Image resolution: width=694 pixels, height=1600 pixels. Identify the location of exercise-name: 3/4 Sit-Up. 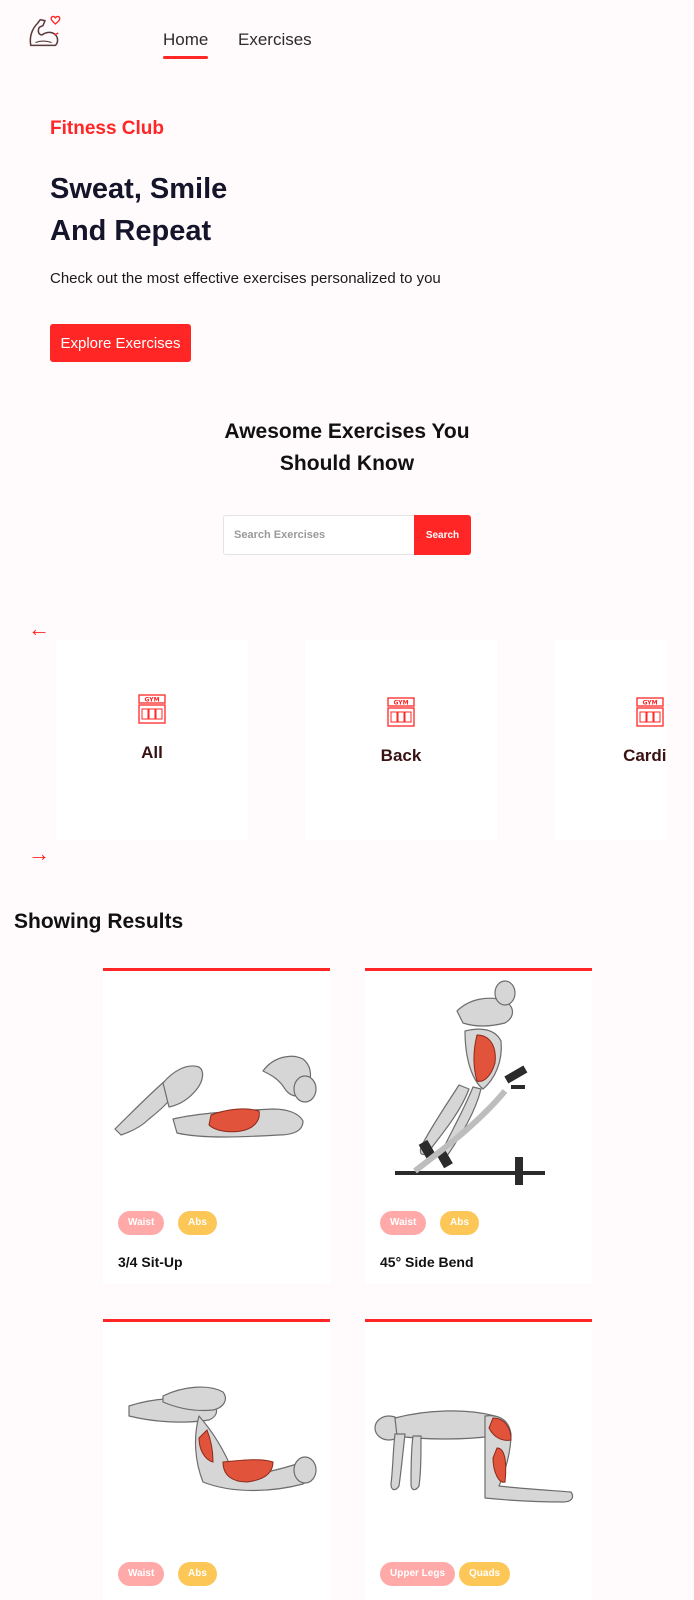
(150, 1262).